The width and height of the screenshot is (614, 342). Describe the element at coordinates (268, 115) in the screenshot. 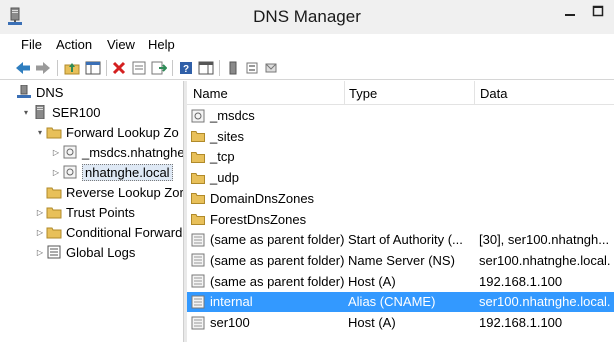

I see `cell-name: _msdcs` at that location.